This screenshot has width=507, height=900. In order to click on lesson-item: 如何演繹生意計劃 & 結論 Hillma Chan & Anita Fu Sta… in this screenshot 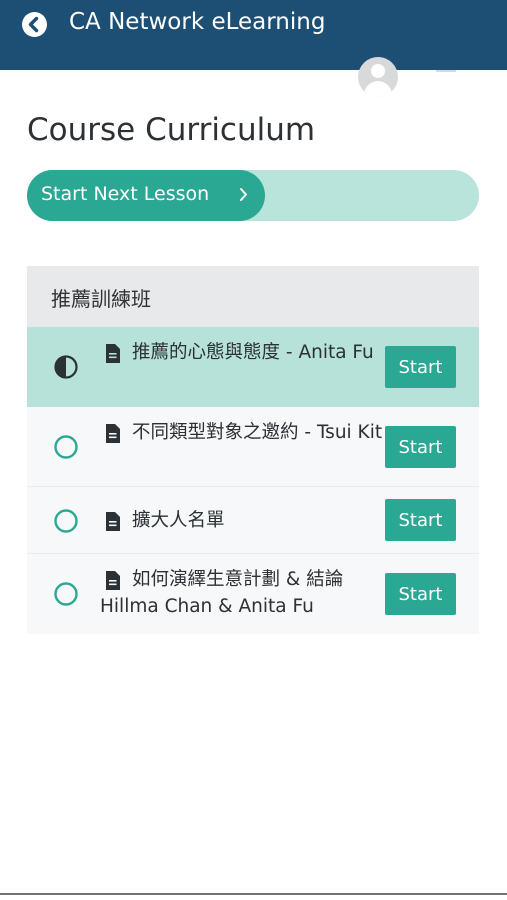, I will do `click(253, 594)`.